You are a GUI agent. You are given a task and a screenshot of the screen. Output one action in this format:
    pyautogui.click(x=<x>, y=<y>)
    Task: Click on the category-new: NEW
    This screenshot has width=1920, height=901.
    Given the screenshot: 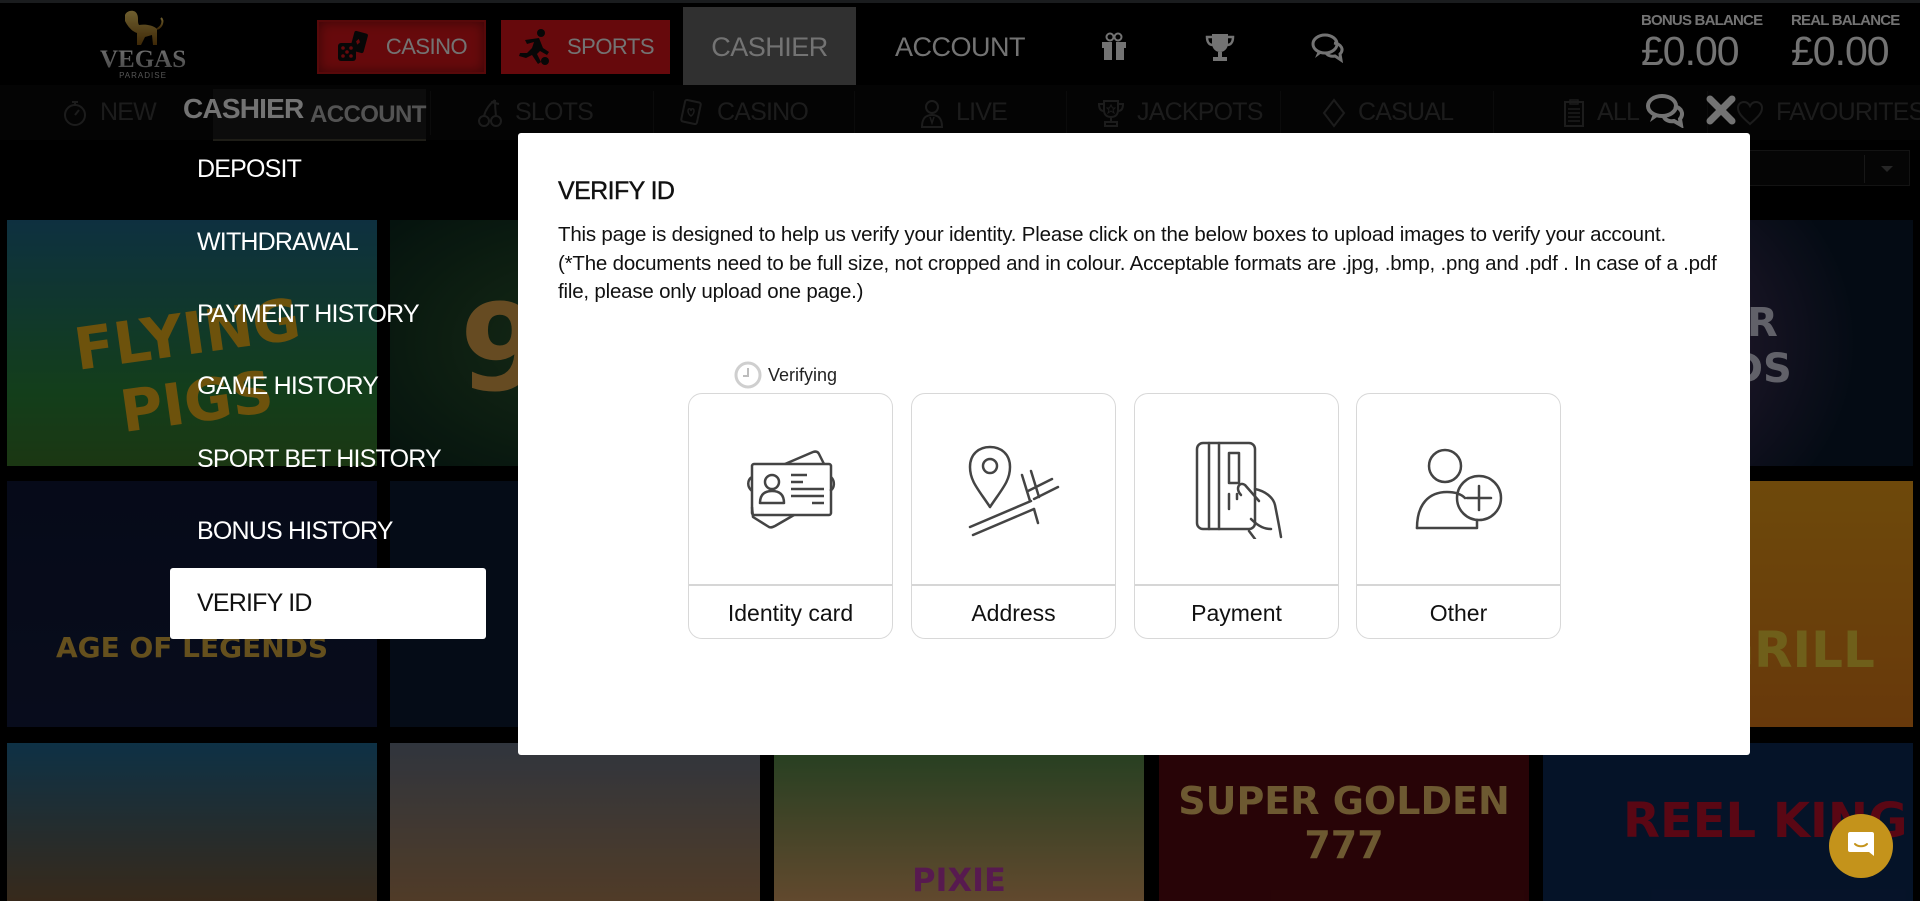 What is the action you would take?
    pyautogui.click(x=109, y=112)
    